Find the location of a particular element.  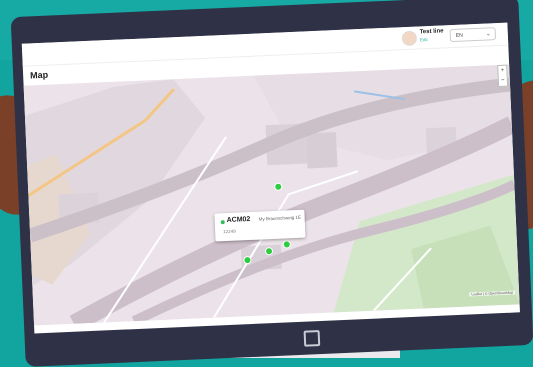

zoom-out-button: − is located at coordinates (503, 81).